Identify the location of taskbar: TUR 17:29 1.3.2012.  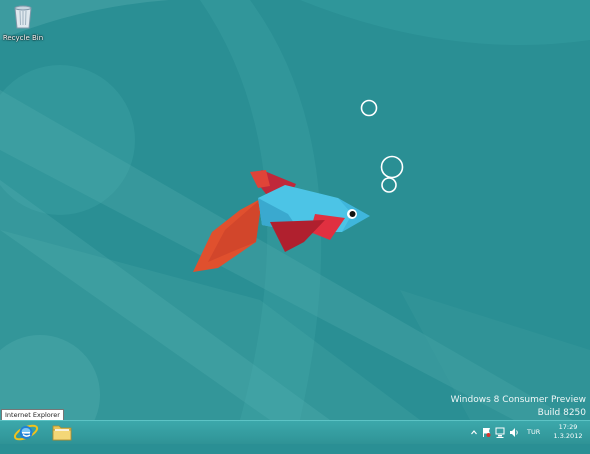
(295, 432).